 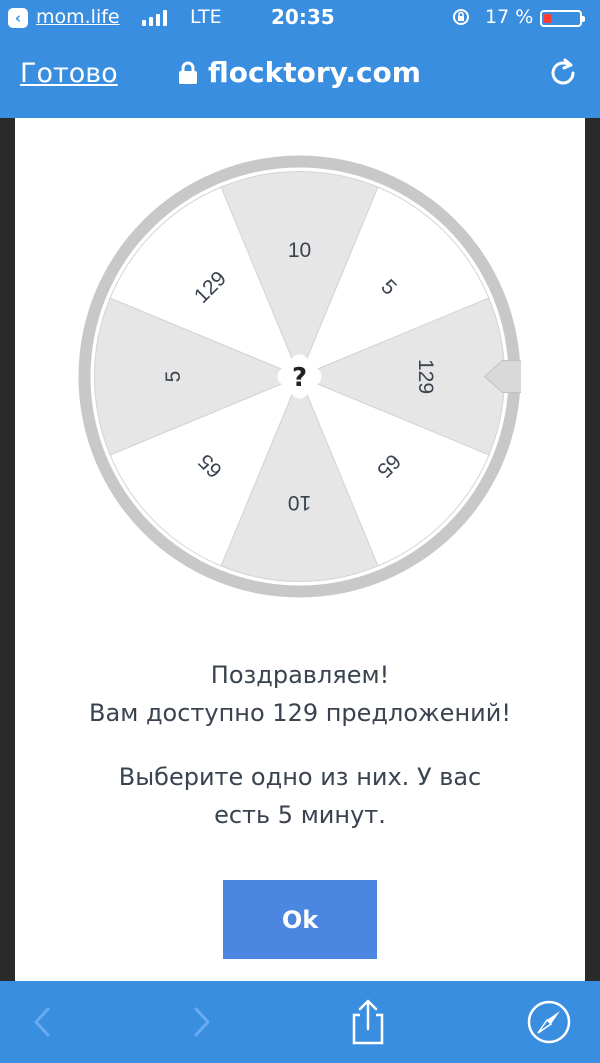 What do you see at coordinates (300, 777) in the screenshot?
I see `instruction-line-1: Выберите одно из них. У вас` at bounding box center [300, 777].